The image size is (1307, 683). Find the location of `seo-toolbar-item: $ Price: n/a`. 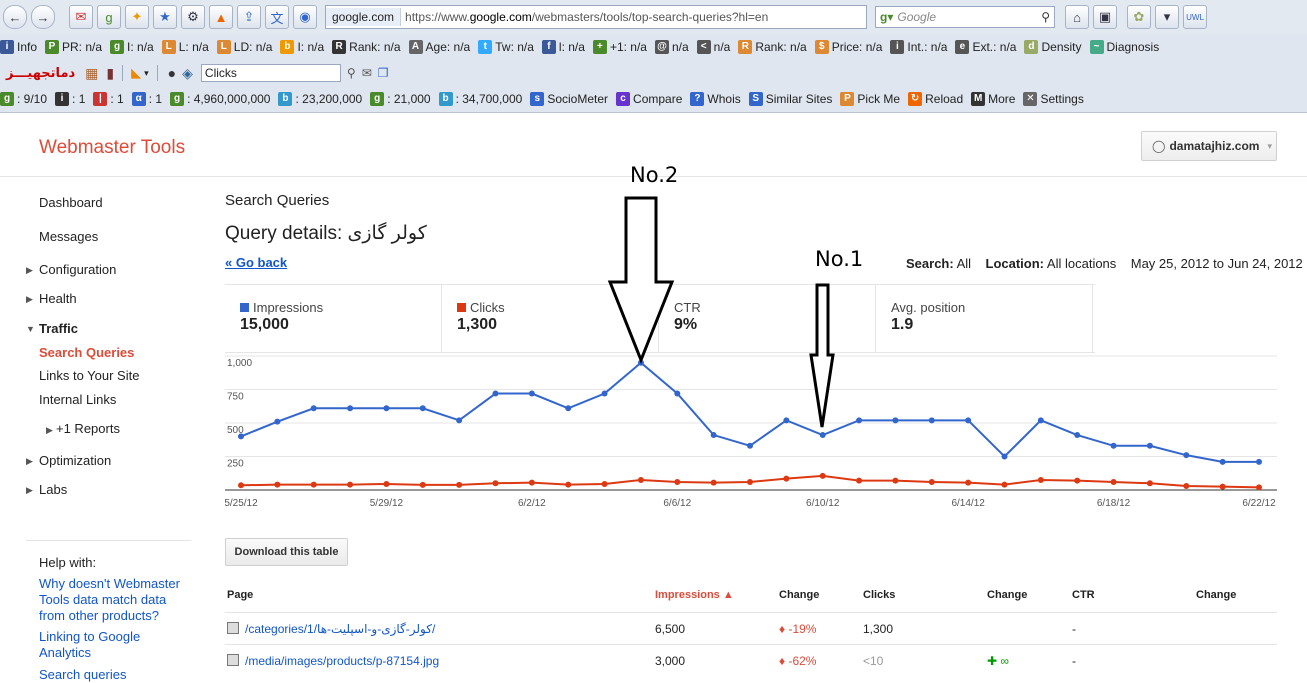

seo-toolbar-item: $ Price: n/a is located at coordinates (848, 47).